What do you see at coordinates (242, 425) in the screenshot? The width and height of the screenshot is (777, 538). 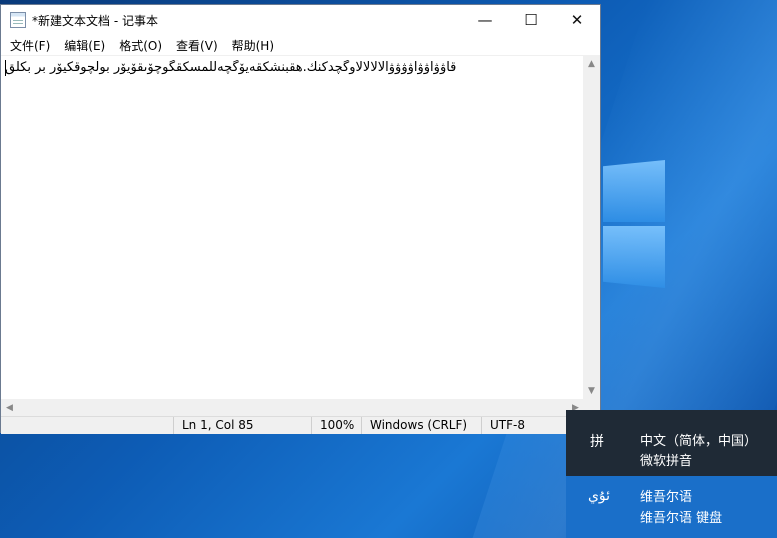 I see `status-position: Ln 1, Col 85` at bounding box center [242, 425].